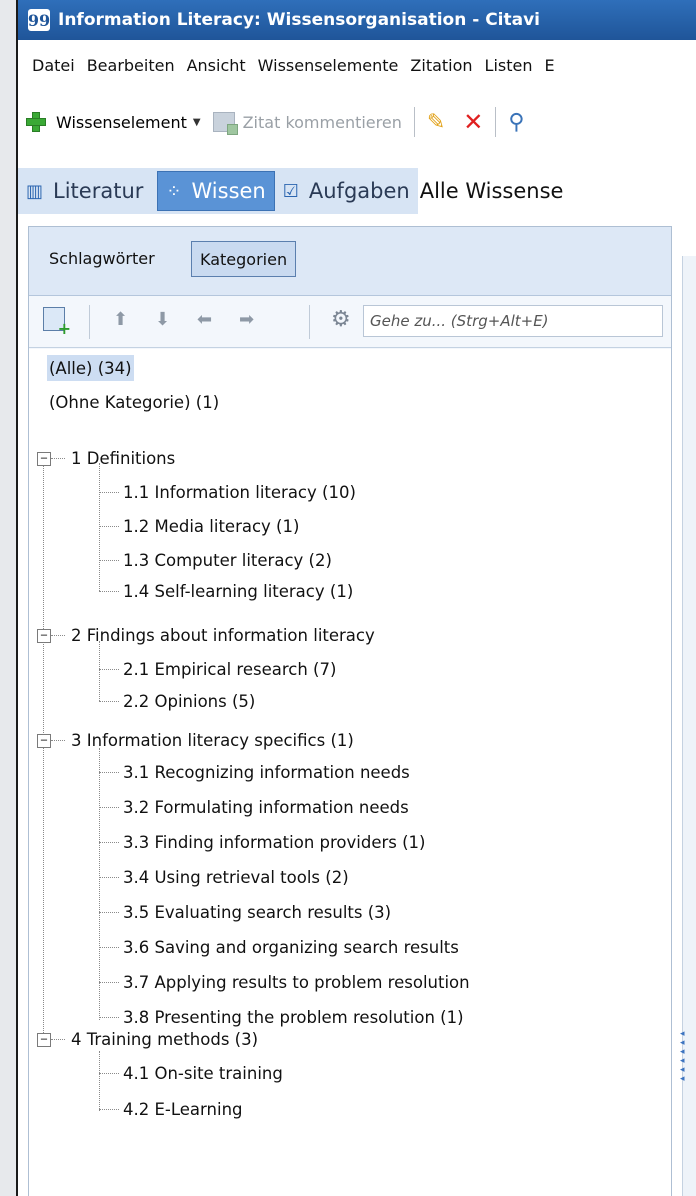 This screenshot has height=1196, width=696. Describe the element at coordinates (322, 122) in the screenshot. I see `comment-citation-label: Zitat kommentieren` at that location.